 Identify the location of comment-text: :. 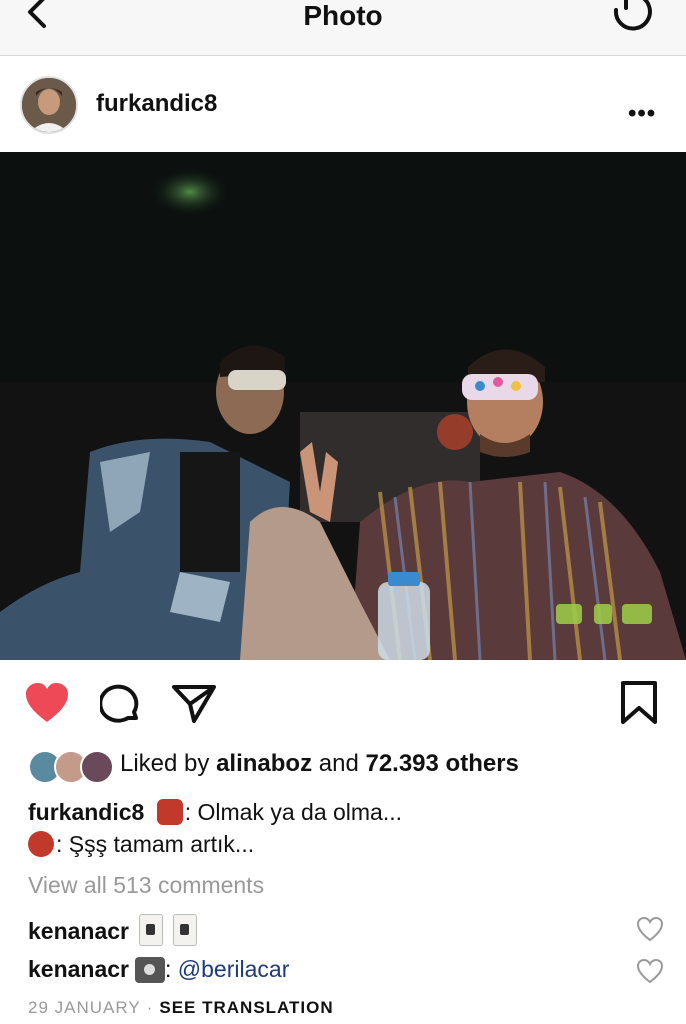
(171, 969).